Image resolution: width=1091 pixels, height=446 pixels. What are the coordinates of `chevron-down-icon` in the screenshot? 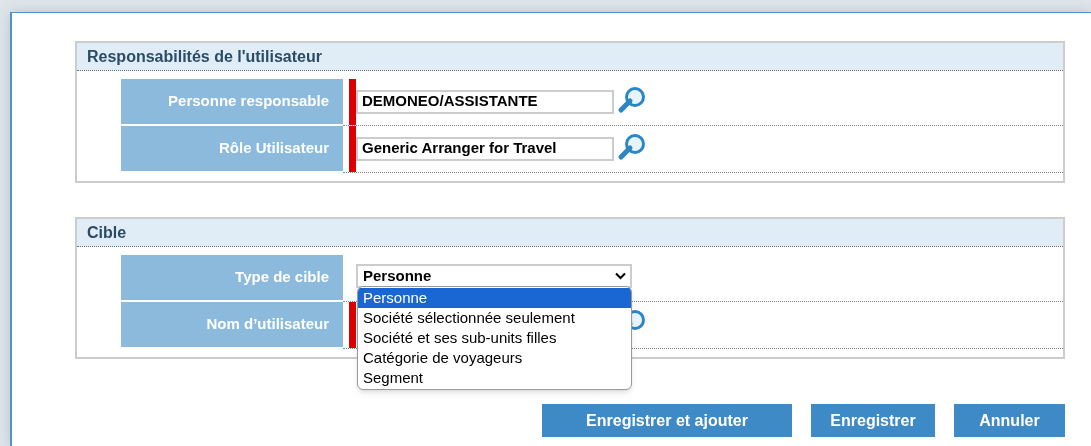 It's located at (620, 276).